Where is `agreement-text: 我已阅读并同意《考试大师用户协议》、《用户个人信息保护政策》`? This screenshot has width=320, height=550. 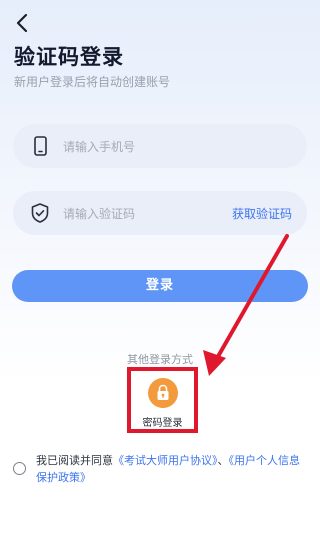
agreement-text: 我已阅读并同意《考试大师用户协议》、《用户个人信息保护政策》 is located at coordinates (172, 469).